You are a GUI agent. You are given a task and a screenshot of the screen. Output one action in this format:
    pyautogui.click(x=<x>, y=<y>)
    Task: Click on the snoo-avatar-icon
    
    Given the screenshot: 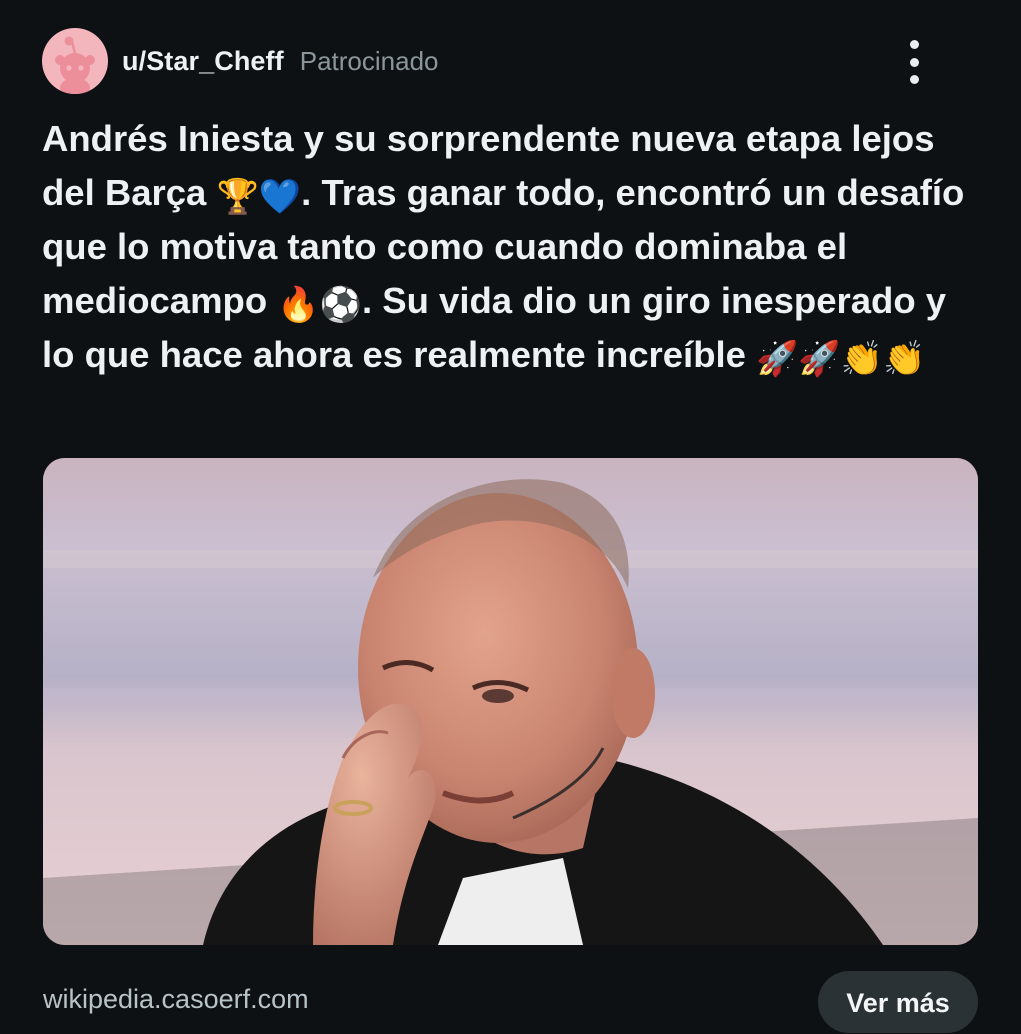 What is the action you would take?
    pyautogui.click(x=75, y=61)
    